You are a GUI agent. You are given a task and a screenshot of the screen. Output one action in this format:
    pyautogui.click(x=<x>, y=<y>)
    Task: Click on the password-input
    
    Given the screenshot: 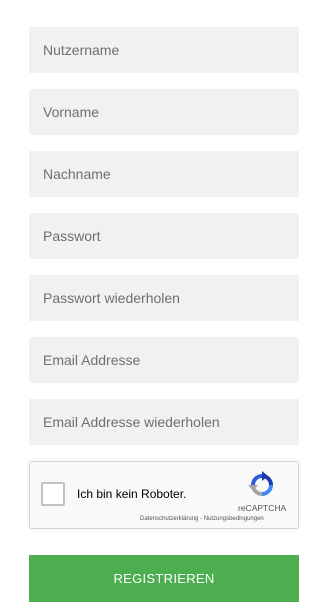 What is the action you would take?
    pyautogui.click(x=164, y=236)
    